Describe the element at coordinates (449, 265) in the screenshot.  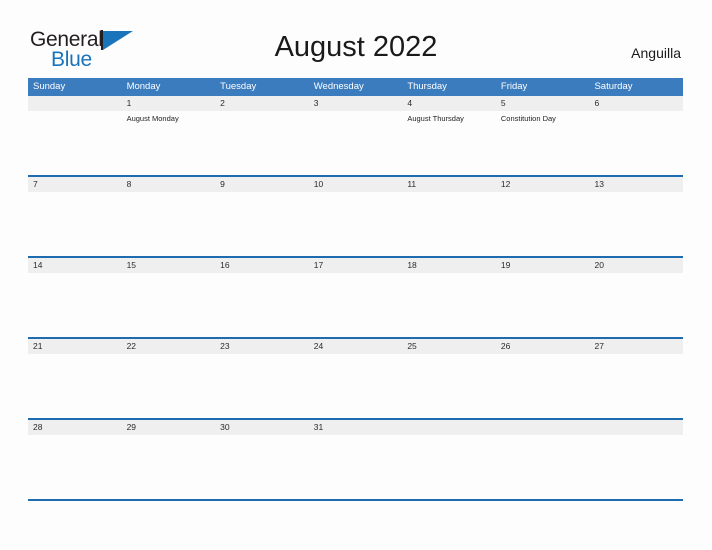
I see `date-number: 18` at that location.